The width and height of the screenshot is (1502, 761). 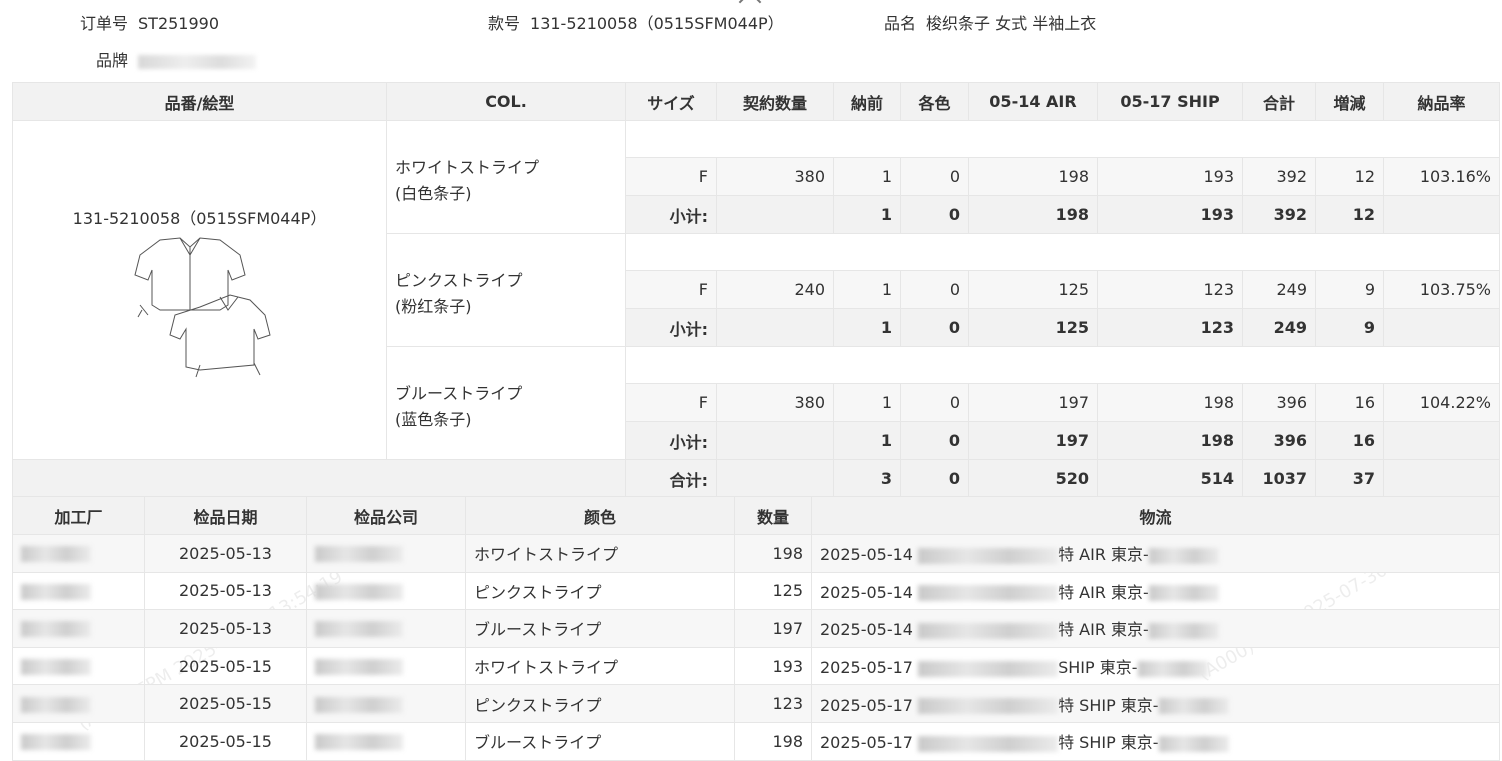 What do you see at coordinates (934, 478) in the screenshot?
I see `grand-total-each: 0` at bounding box center [934, 478].